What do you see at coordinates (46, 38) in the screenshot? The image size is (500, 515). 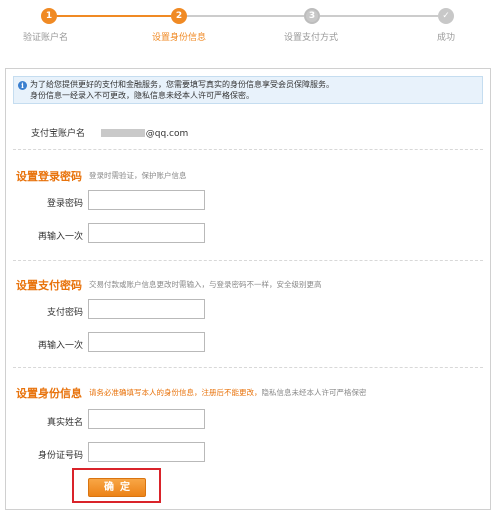 I see `step-1-label: 验证账户名` at bounding box center [46, 38].